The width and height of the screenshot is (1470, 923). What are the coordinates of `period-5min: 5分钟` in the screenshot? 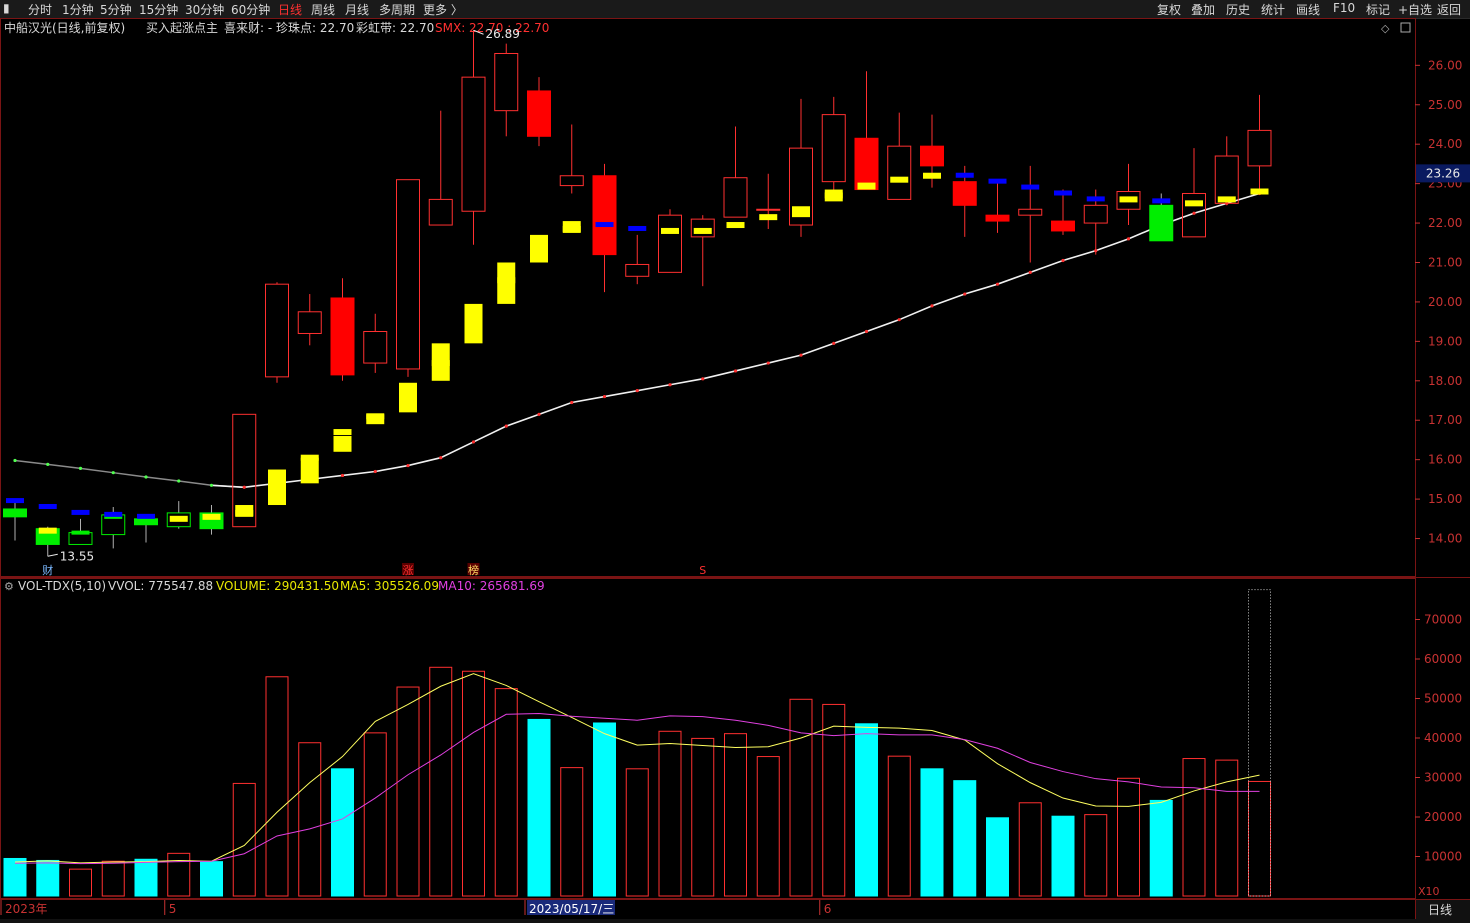 It's located at (116, 9).